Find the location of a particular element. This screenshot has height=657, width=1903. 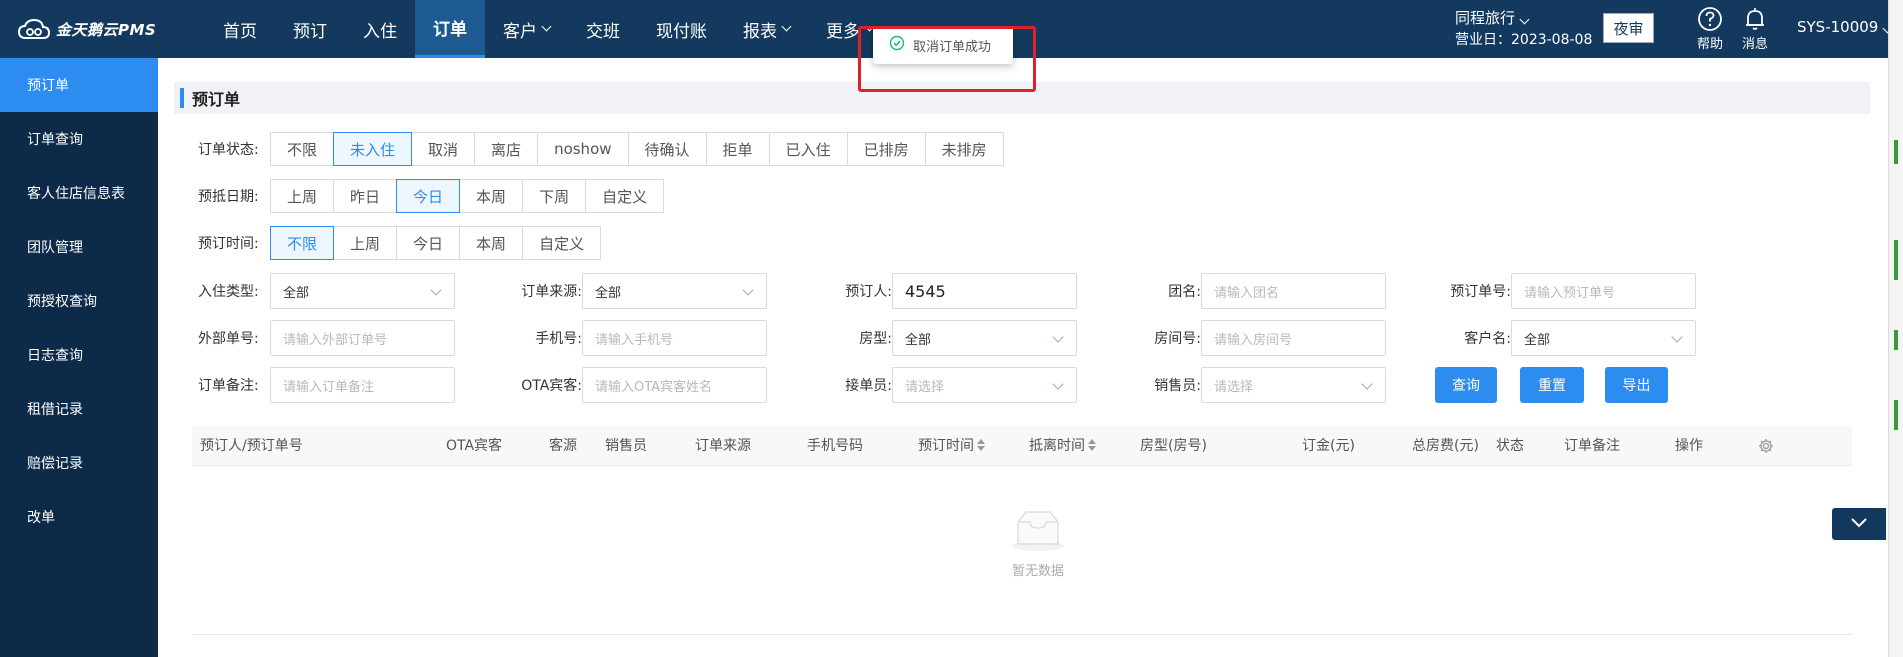

external-no-field: 外部单号: 请输入外部订单号 is located at coordinates (326, 338).